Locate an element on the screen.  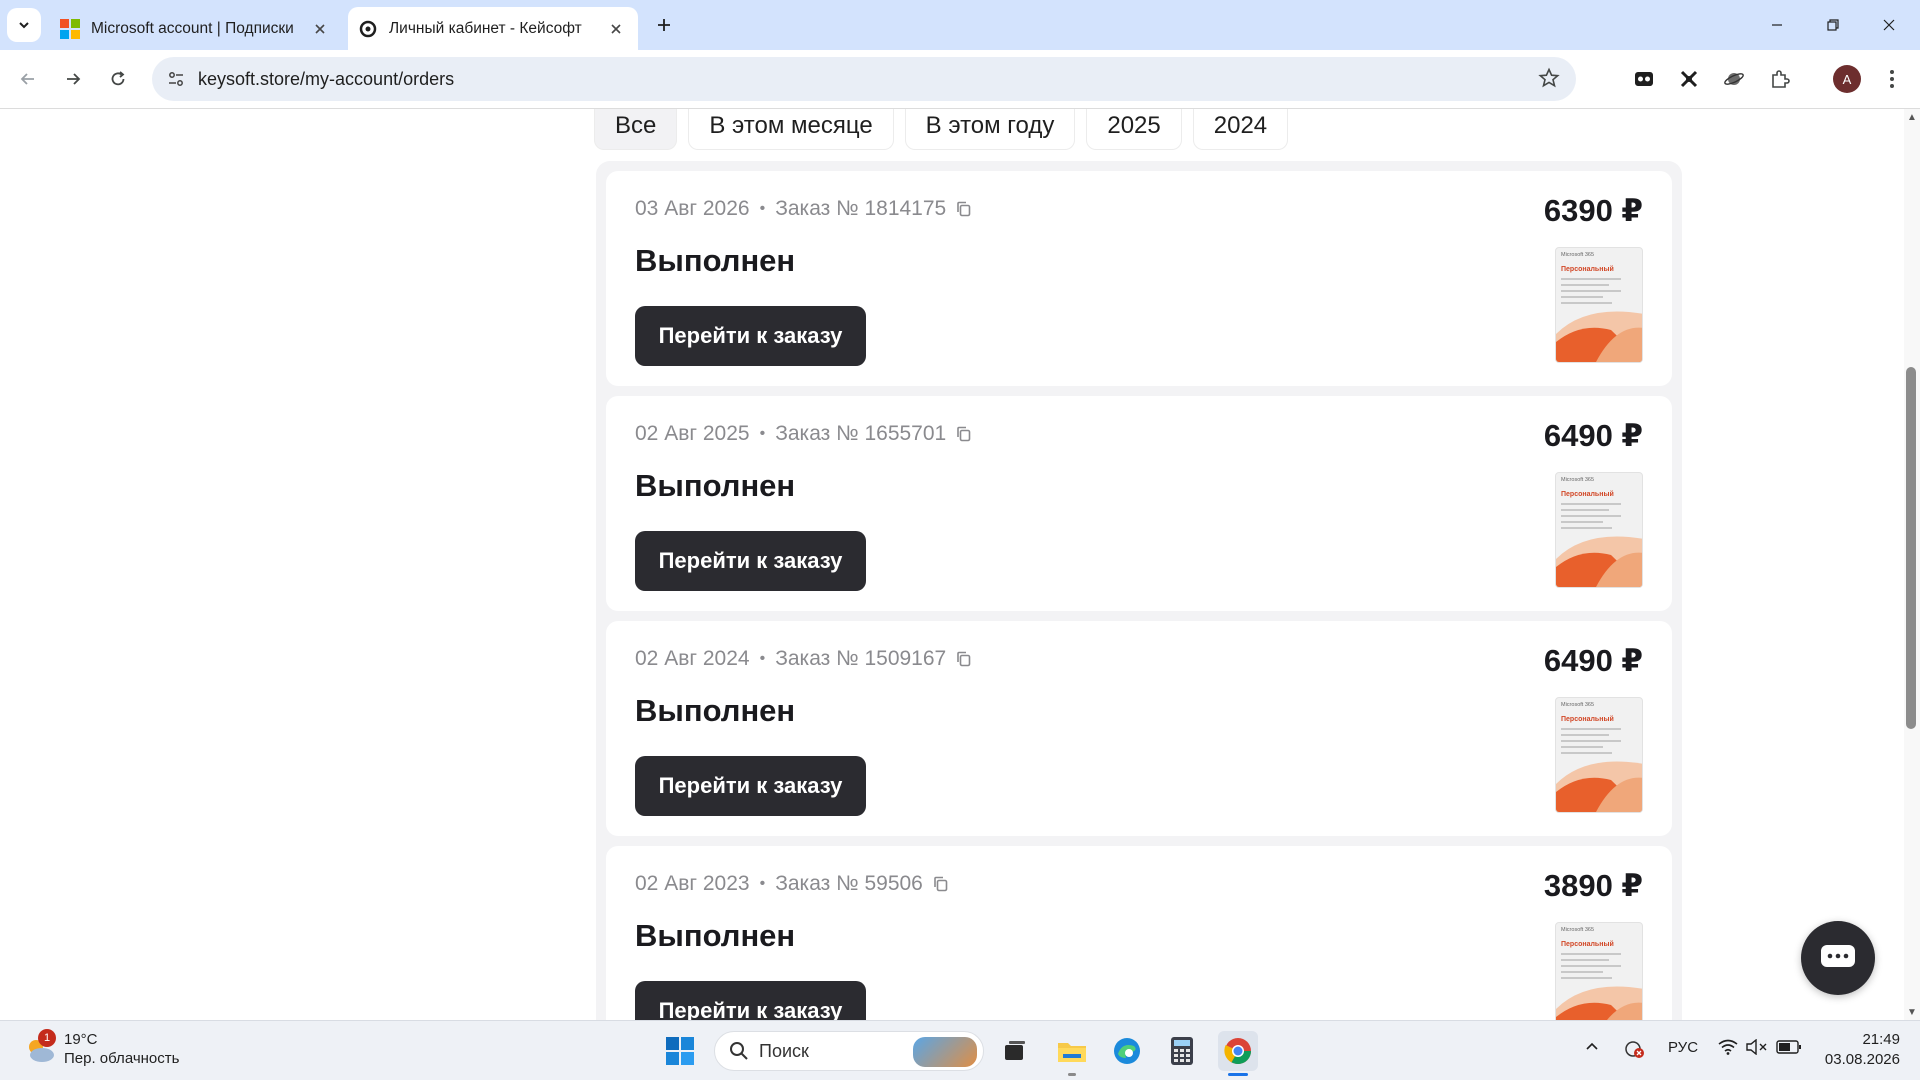
browser-toolbar: keysoft.store/my-account/orders A is located at coordinates (960, 79).